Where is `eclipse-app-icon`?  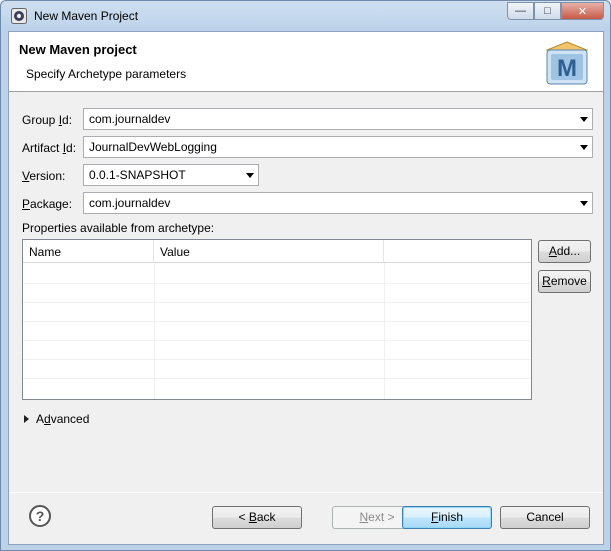
eclipse-app-icon is located at coordinates (19, 16).